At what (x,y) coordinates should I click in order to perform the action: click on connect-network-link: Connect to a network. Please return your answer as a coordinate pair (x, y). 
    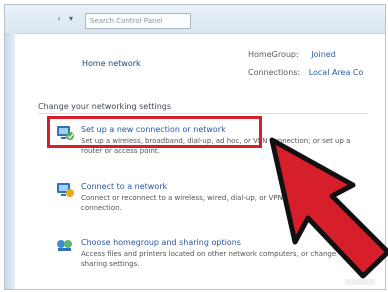
    Looking at the image, I should click on (124, 186).